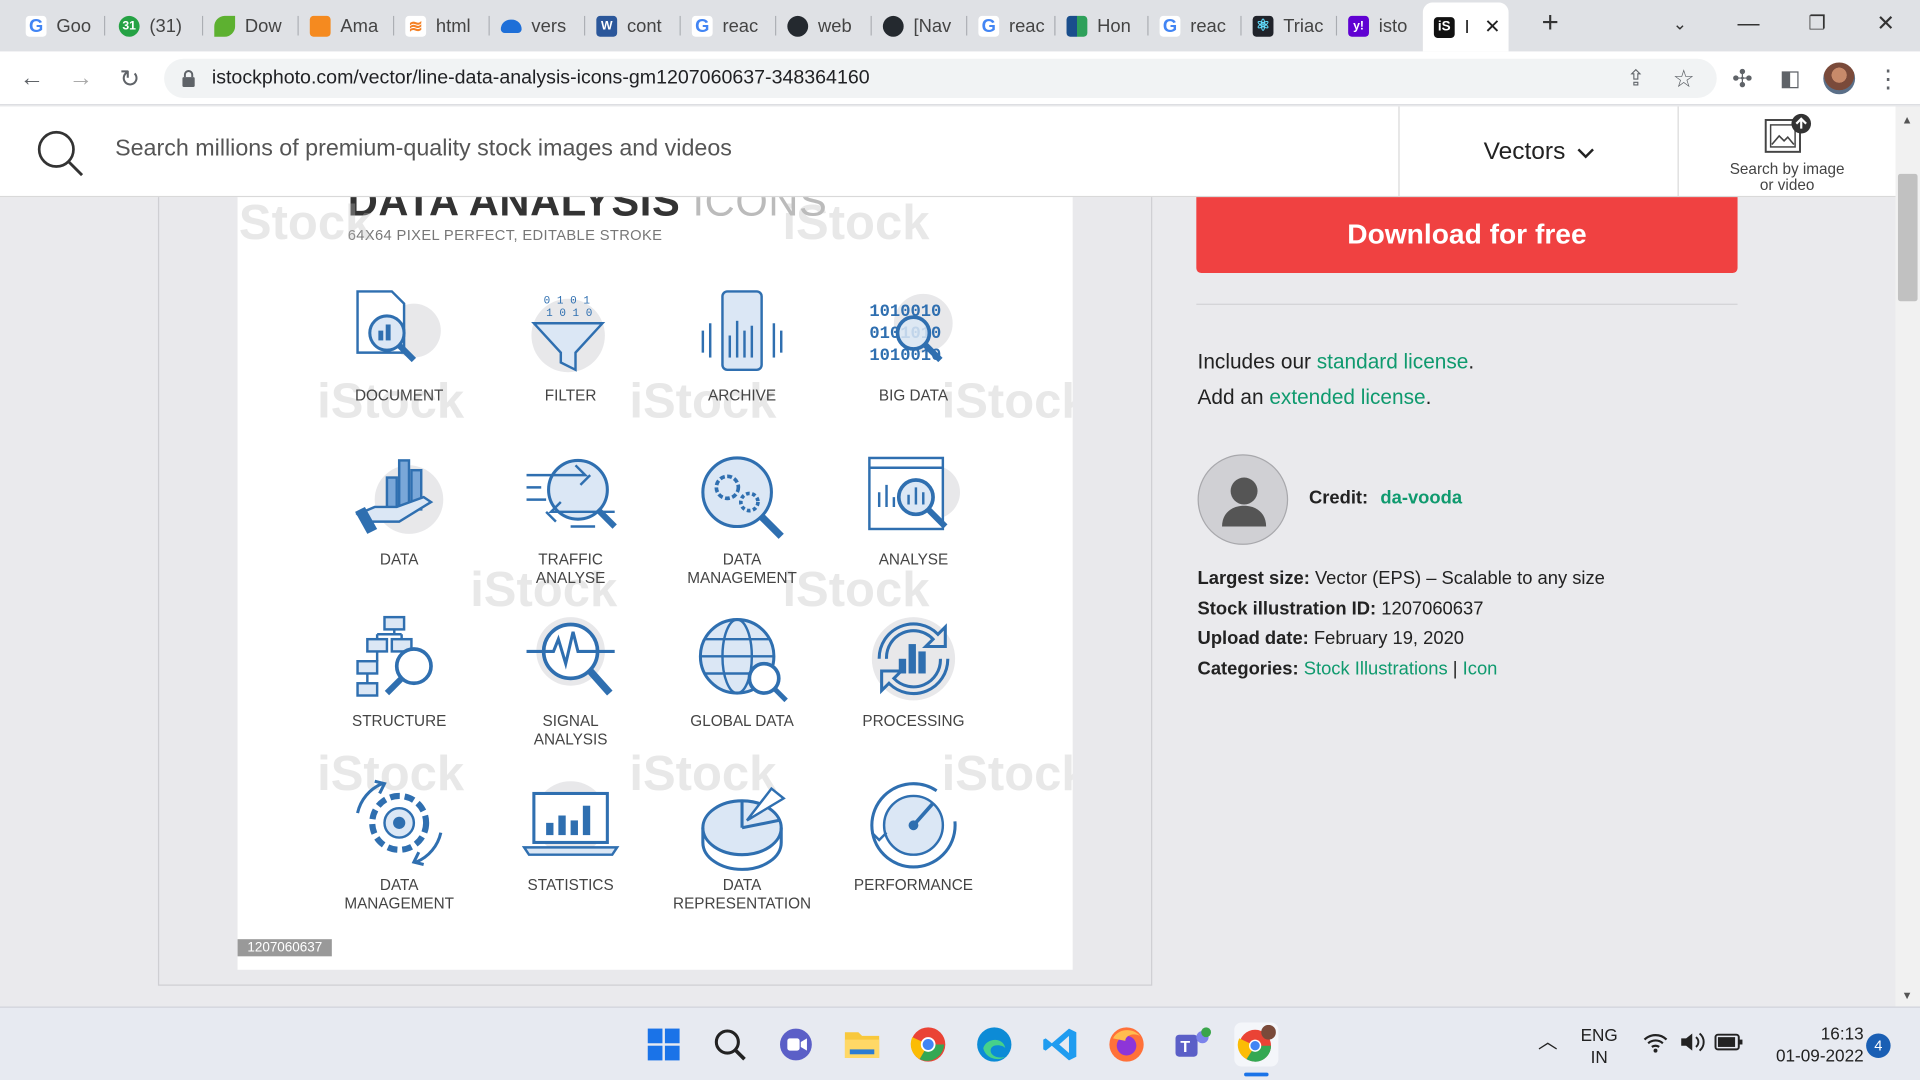 This screenshot has height=1080, width=1920. What do you see at coordinates (1692, 1055) in the screenshot?
I see `volume-icon` at bounding box center [1692, 1055].